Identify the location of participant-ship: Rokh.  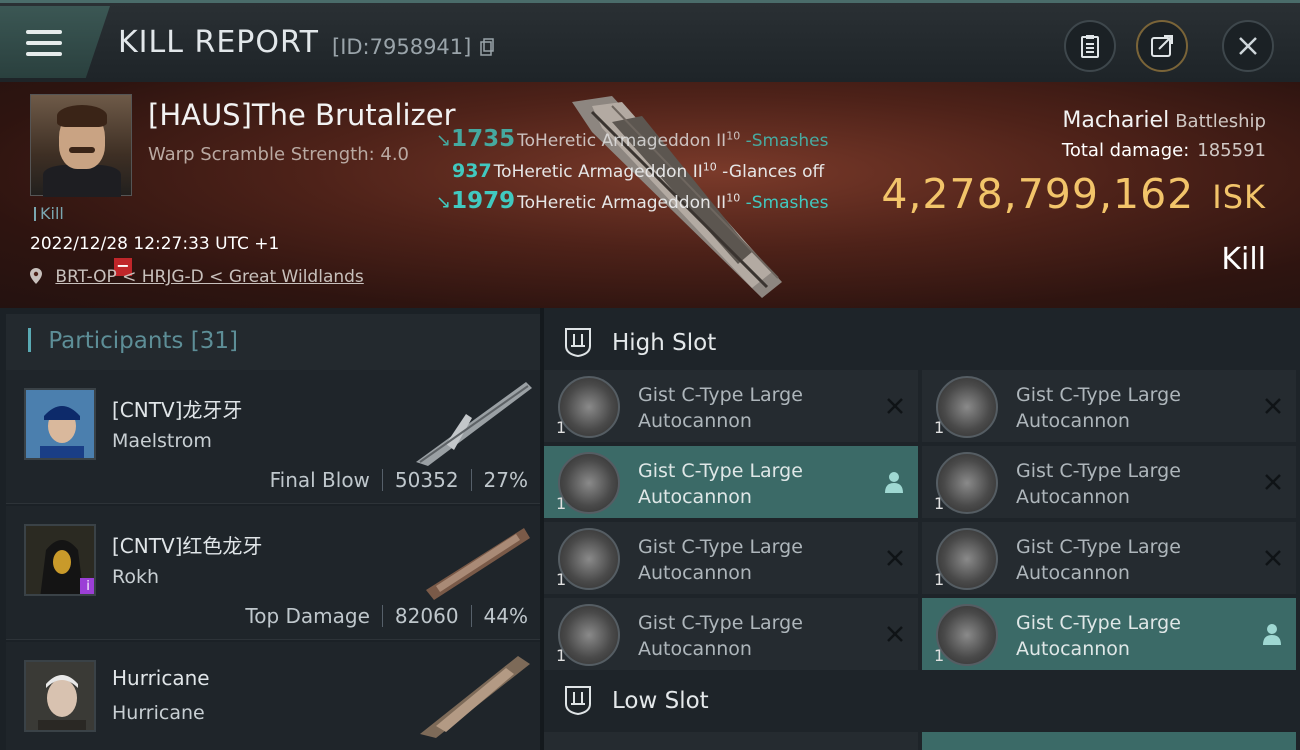
(136, 577).